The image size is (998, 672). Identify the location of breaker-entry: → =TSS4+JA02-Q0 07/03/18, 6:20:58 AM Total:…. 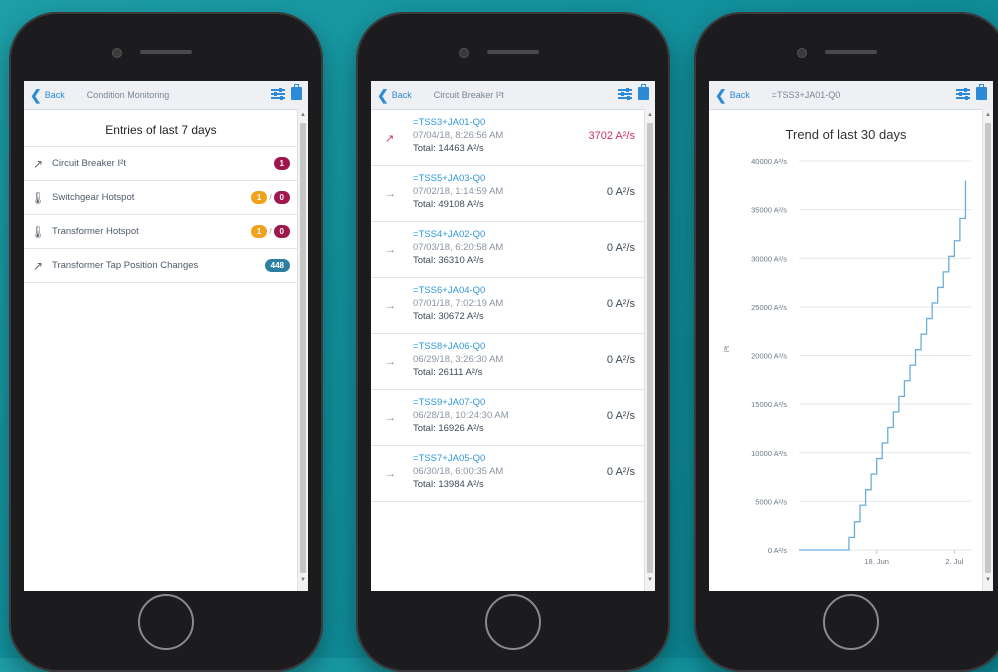
(508, 250).